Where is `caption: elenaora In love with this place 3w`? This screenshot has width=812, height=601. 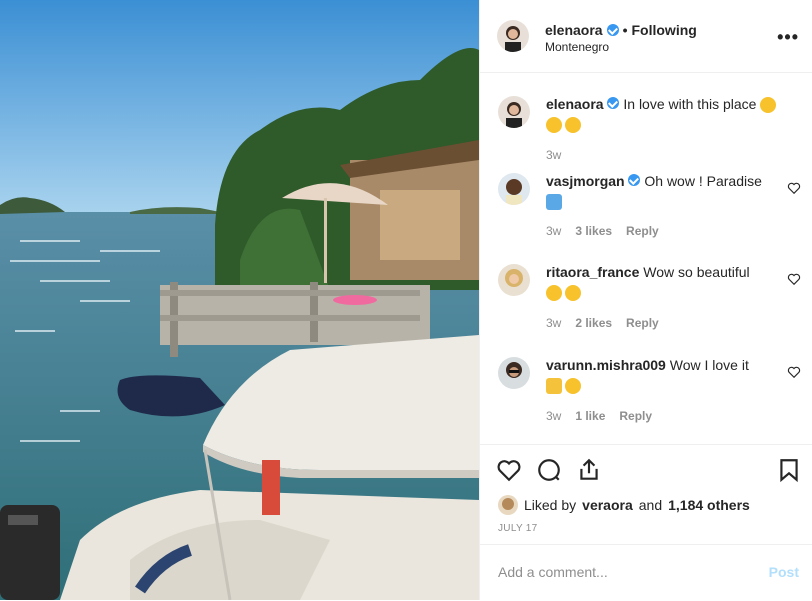
caption: elenaora In love with this place 3w is located at coordinates (648, 130).